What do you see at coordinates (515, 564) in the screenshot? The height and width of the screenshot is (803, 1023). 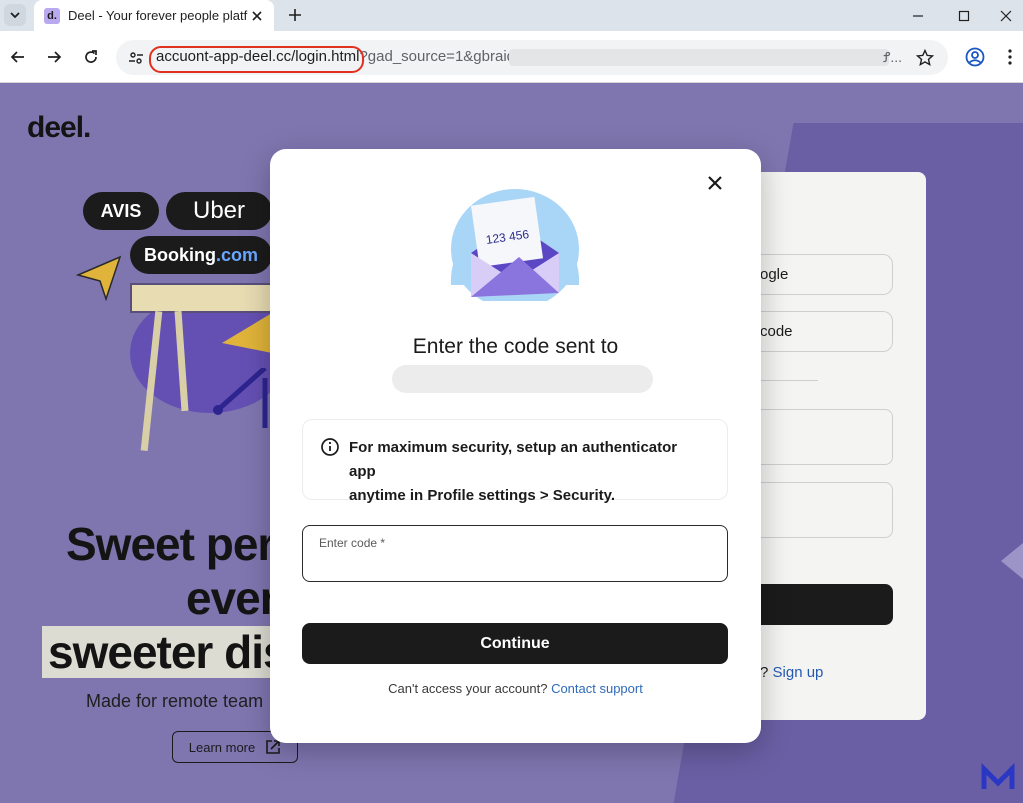 I see `code-input` at bounding box center [515, 564].